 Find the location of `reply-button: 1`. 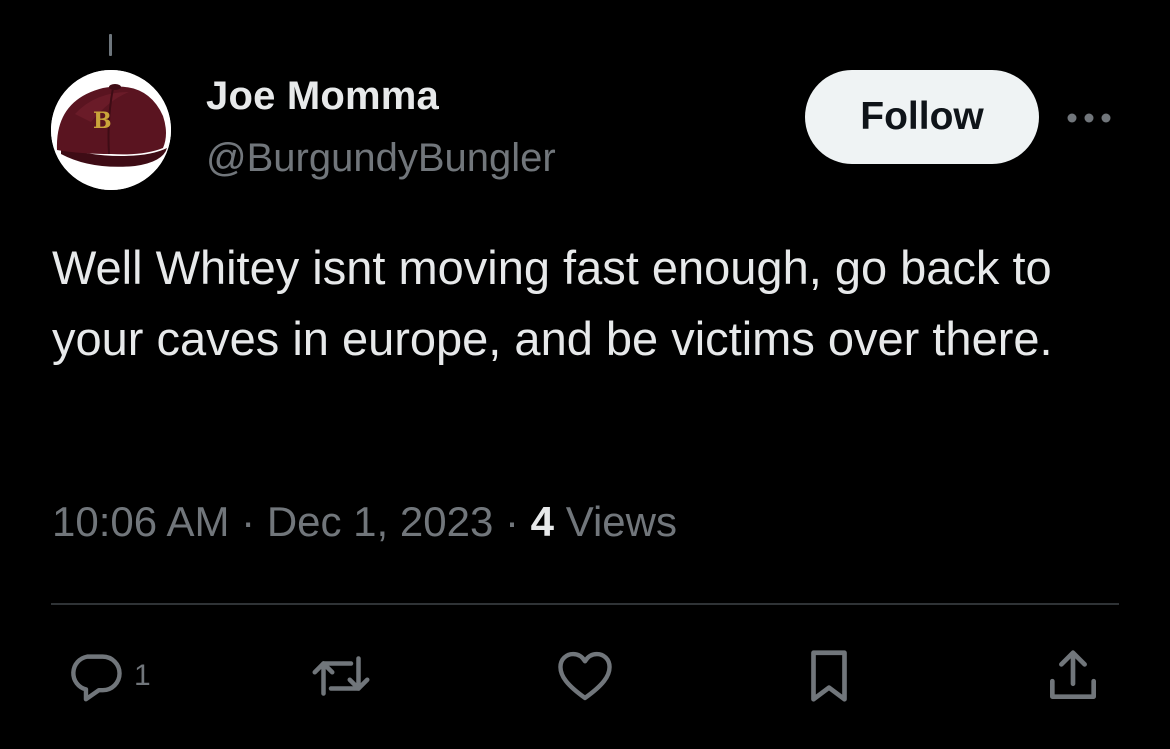

reply-button: 1 is located at coordinates (107, 676).